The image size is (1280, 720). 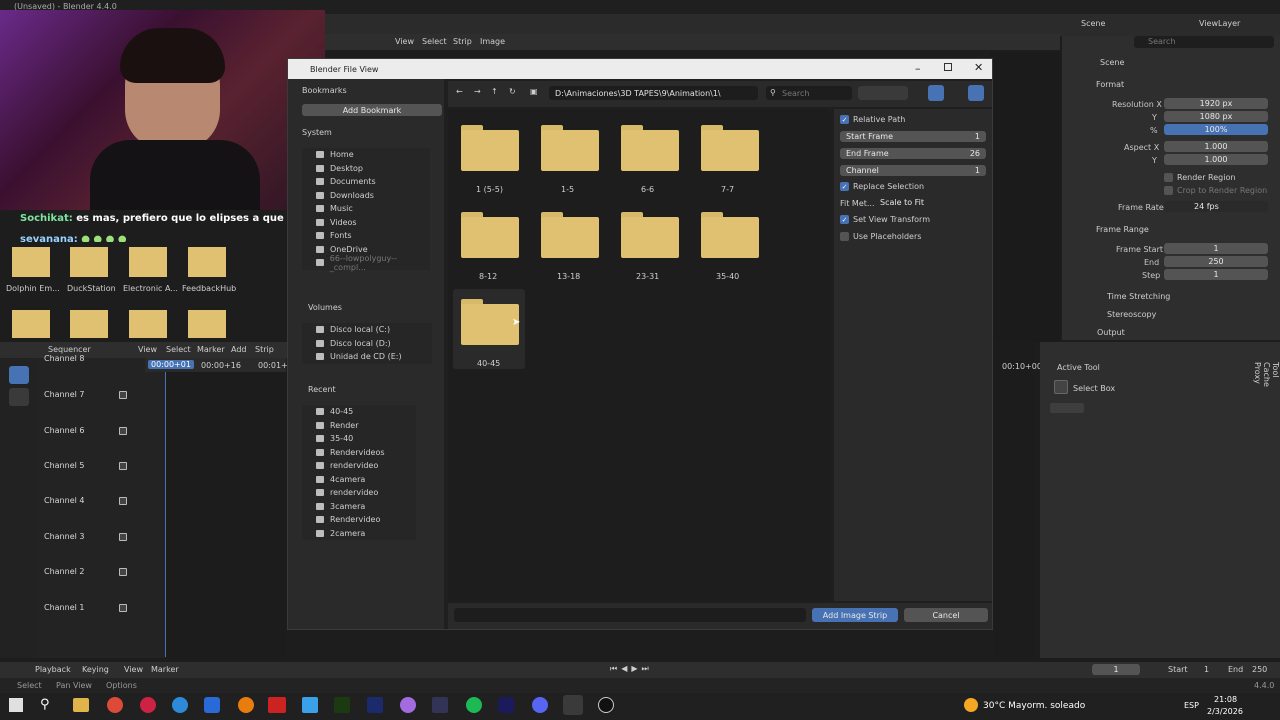 I want to click on res-x-field: 1920 px, so click(x=1216, y=103).